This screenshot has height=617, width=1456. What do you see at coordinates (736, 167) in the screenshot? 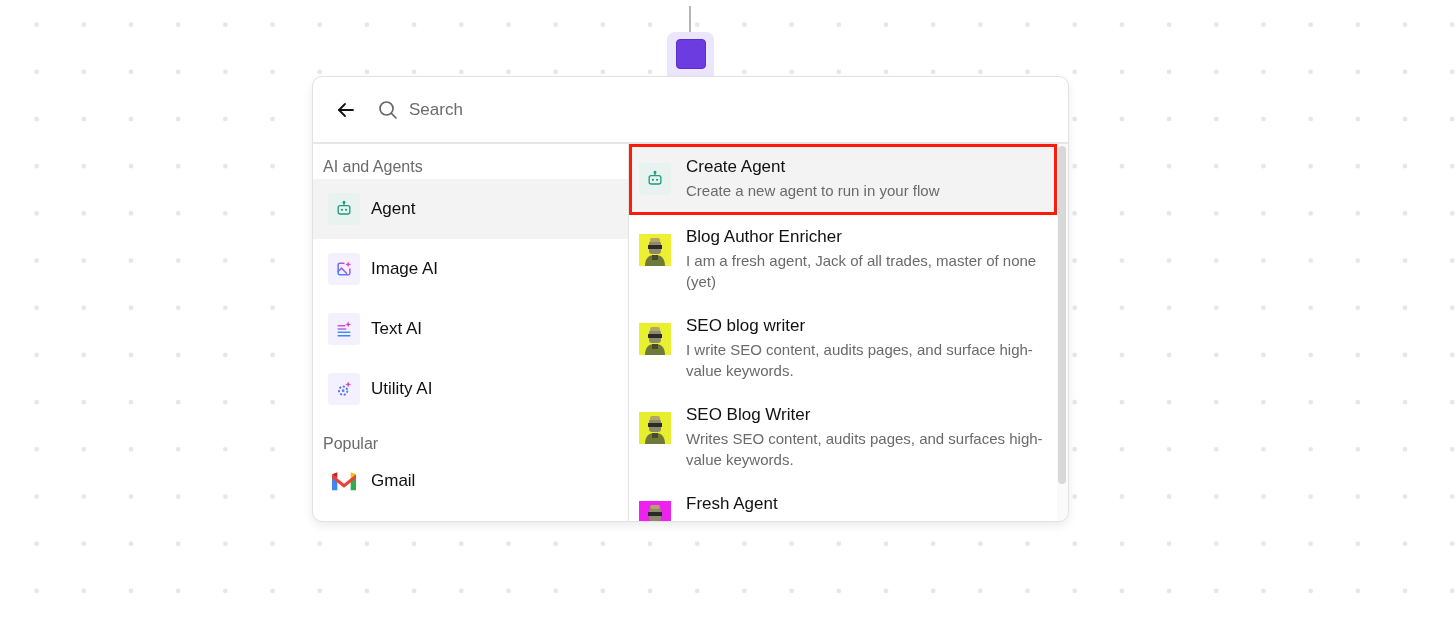
I see `agent-title: Create Agent` at bounding box center [736, 167].